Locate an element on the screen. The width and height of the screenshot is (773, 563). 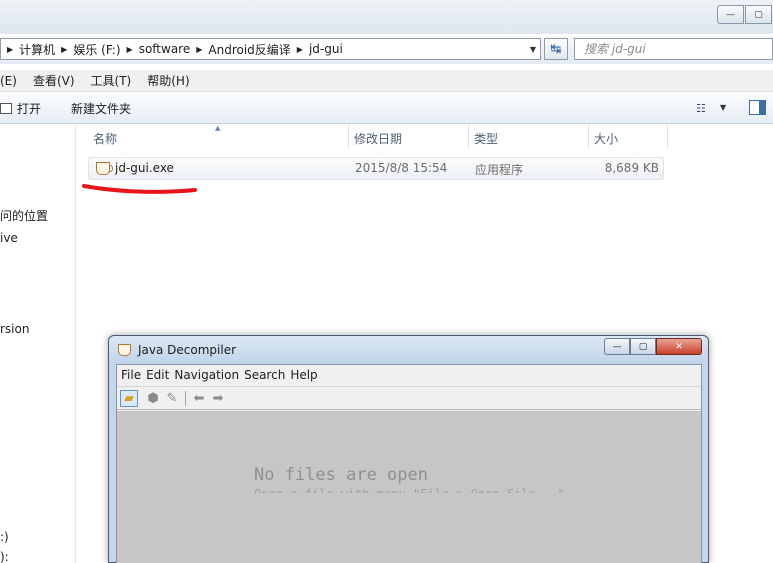
column-type: 类型 is located at coordinates (486, 138).